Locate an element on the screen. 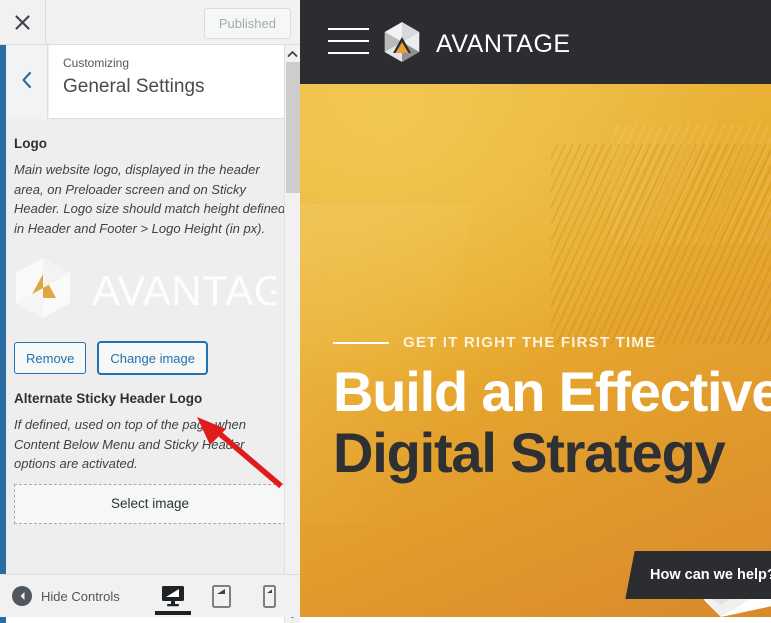 The width and height of the screenshot is (771, 623). remove-button-label: Remove is located at coordinates (50, 358).